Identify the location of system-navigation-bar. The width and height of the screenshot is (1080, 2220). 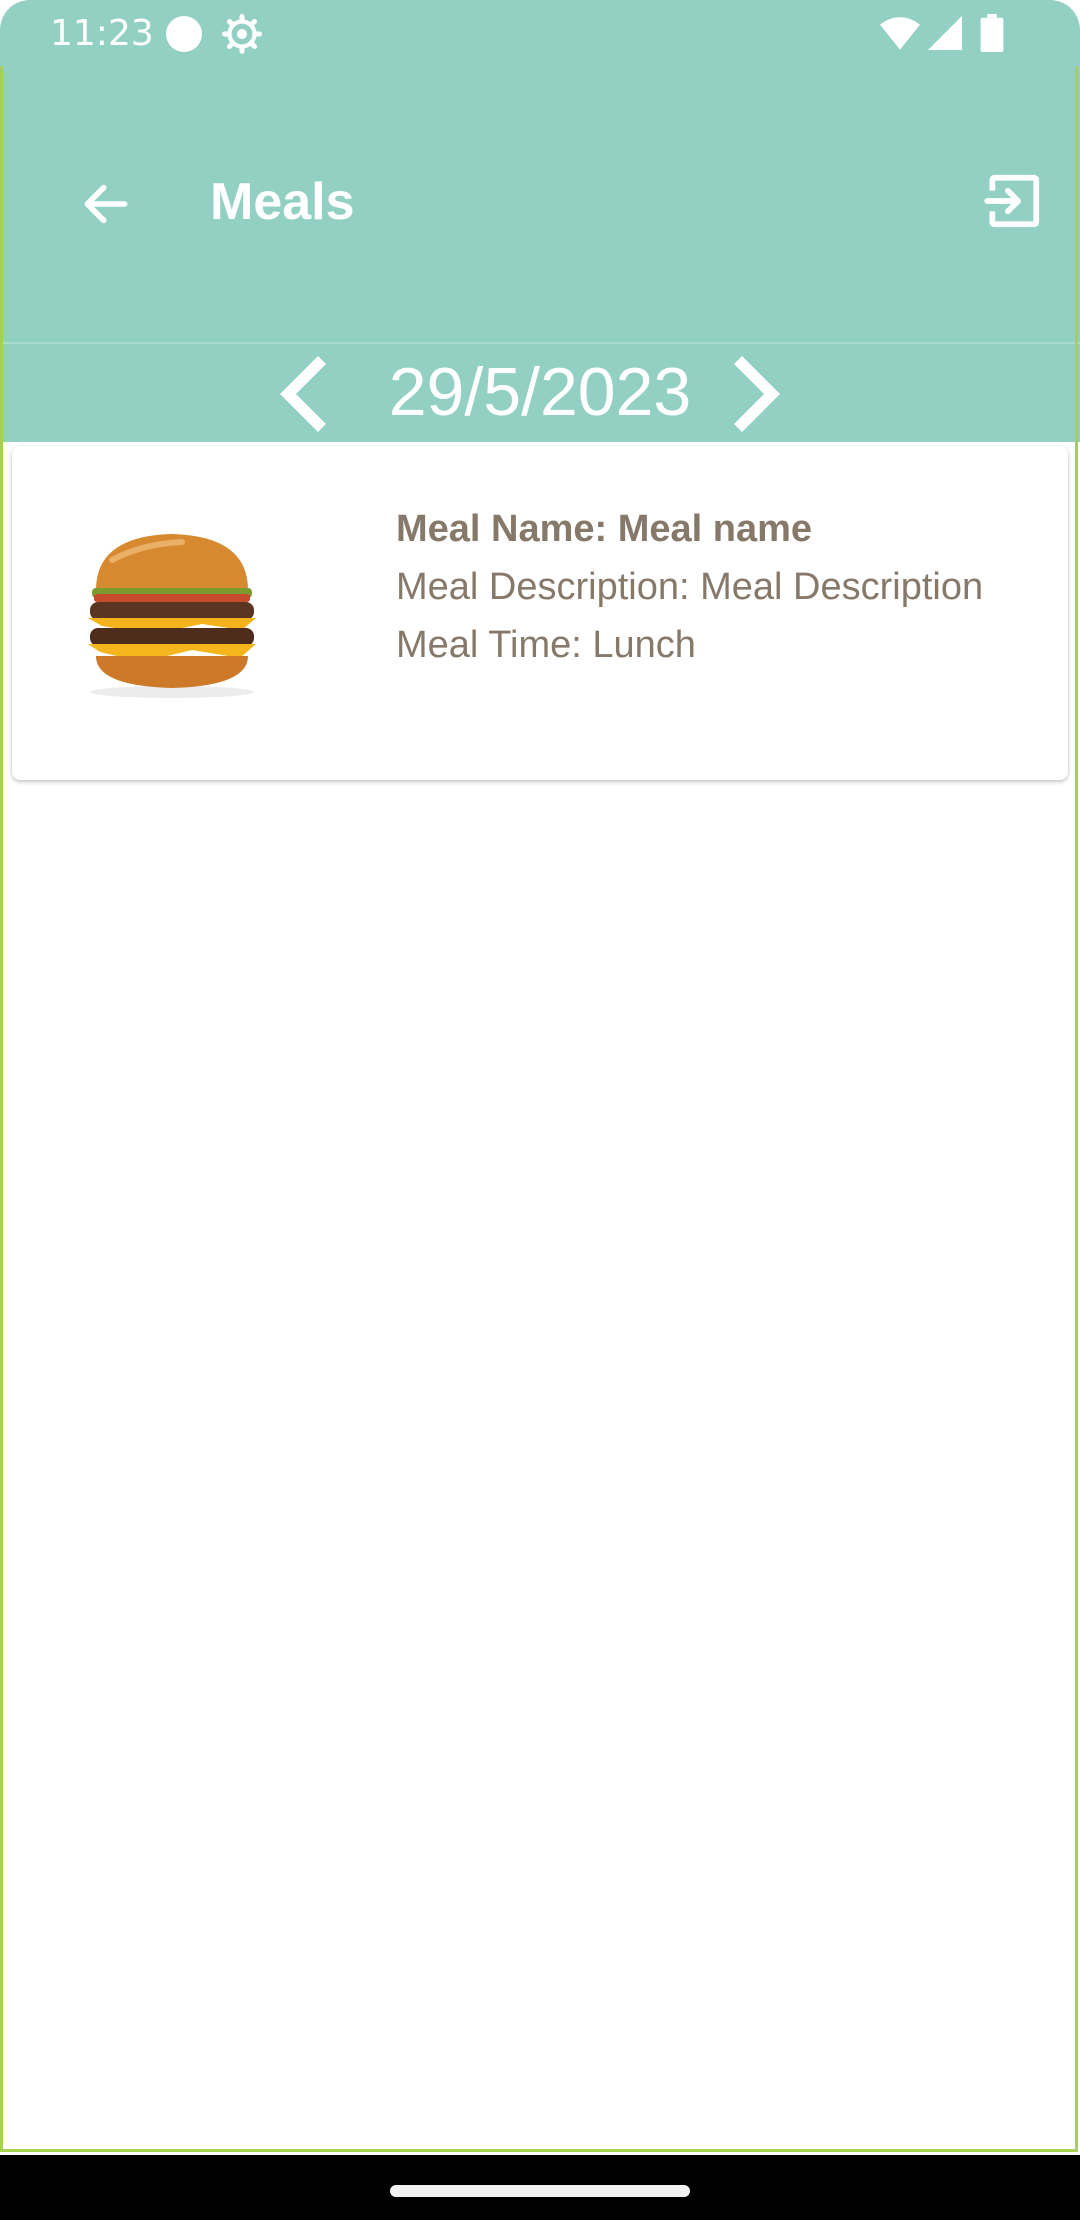
(540, 2187).